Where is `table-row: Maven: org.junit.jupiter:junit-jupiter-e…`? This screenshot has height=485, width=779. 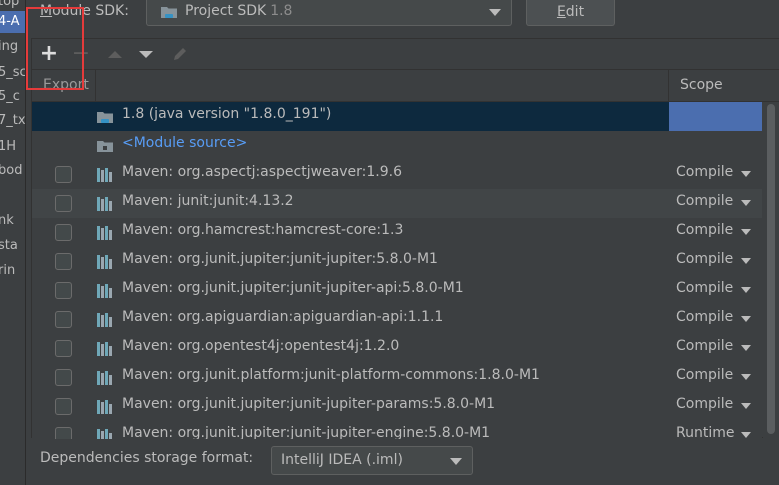 table-row: Maven: org.junit.jupiter:junit-jupiter-e… is located at coordinates (397, 430).